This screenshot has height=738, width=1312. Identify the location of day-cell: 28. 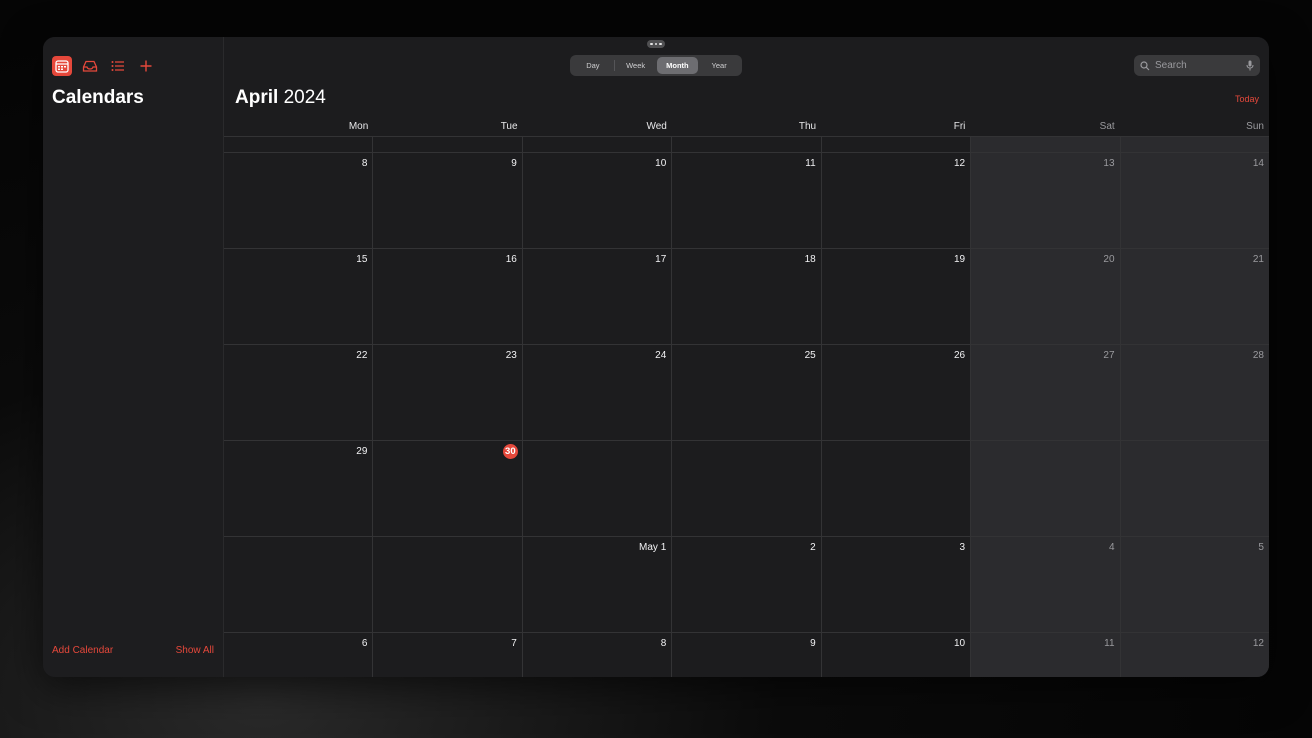
(1194, 392).